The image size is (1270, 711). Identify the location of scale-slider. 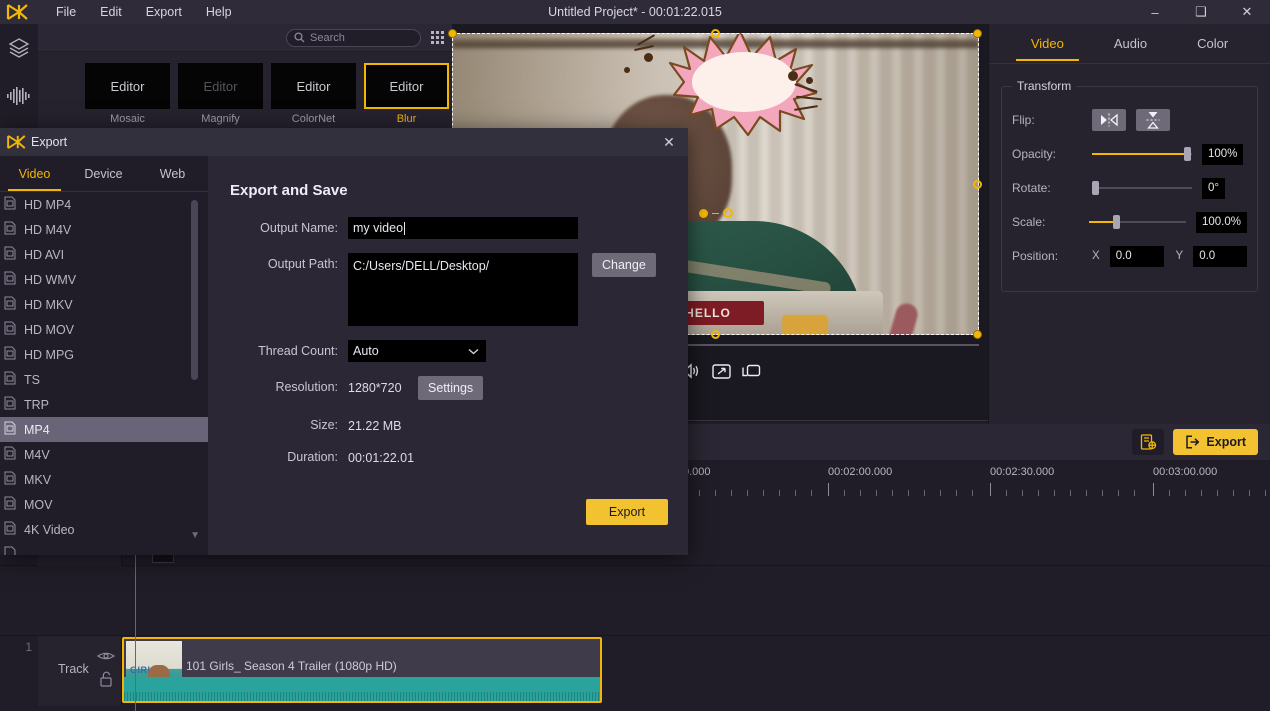
(1137, 222).